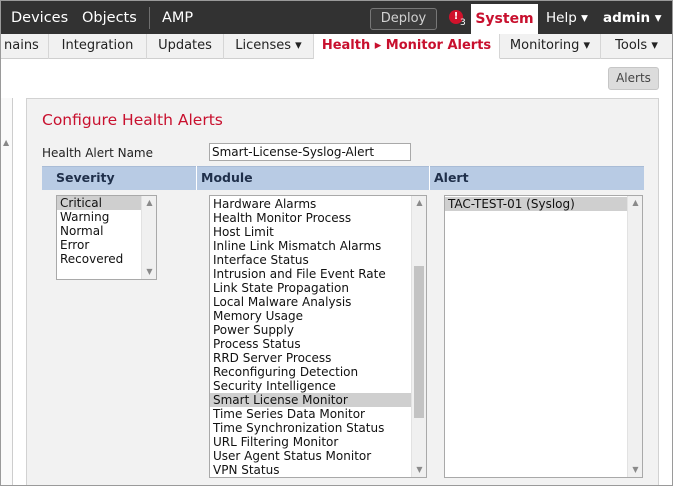  I want to click on module-option: Interface Status, so click(318, 260).